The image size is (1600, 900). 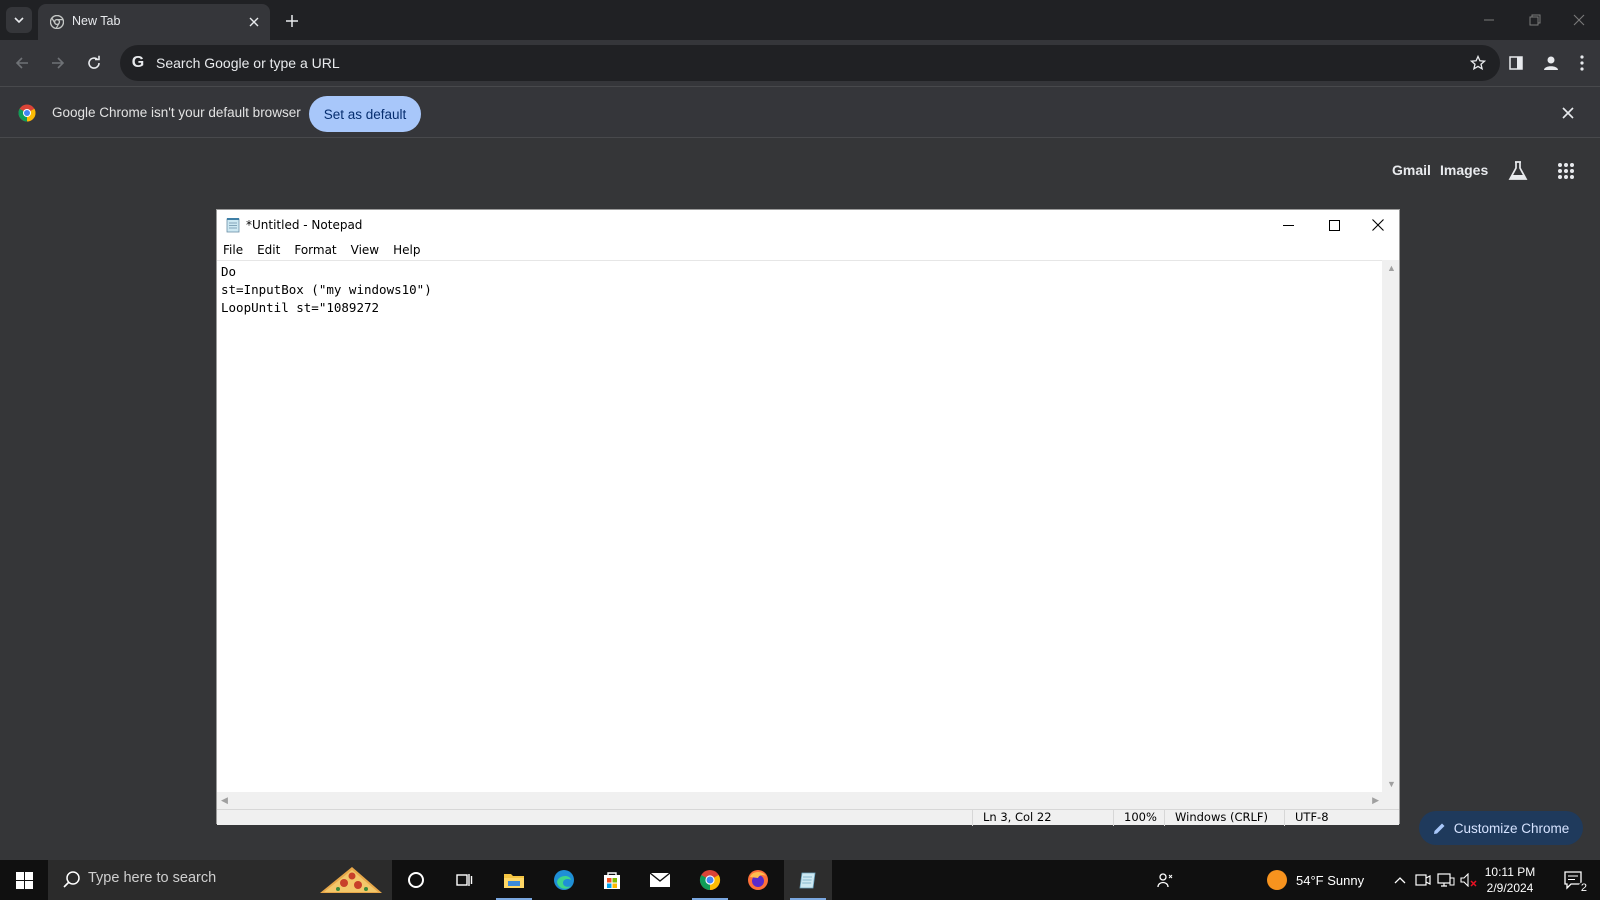 What do you see at coordinates (1375, 800) in the screenshot?
I see `scroll-right-arrow-icon: ▶` at bounding box center [1375, 800].